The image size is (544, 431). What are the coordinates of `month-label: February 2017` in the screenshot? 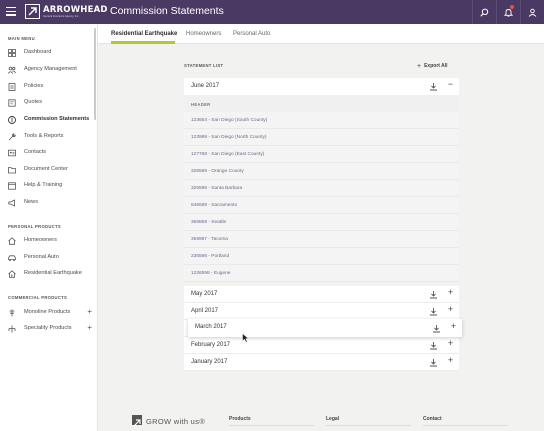 It's located at (211, 345).